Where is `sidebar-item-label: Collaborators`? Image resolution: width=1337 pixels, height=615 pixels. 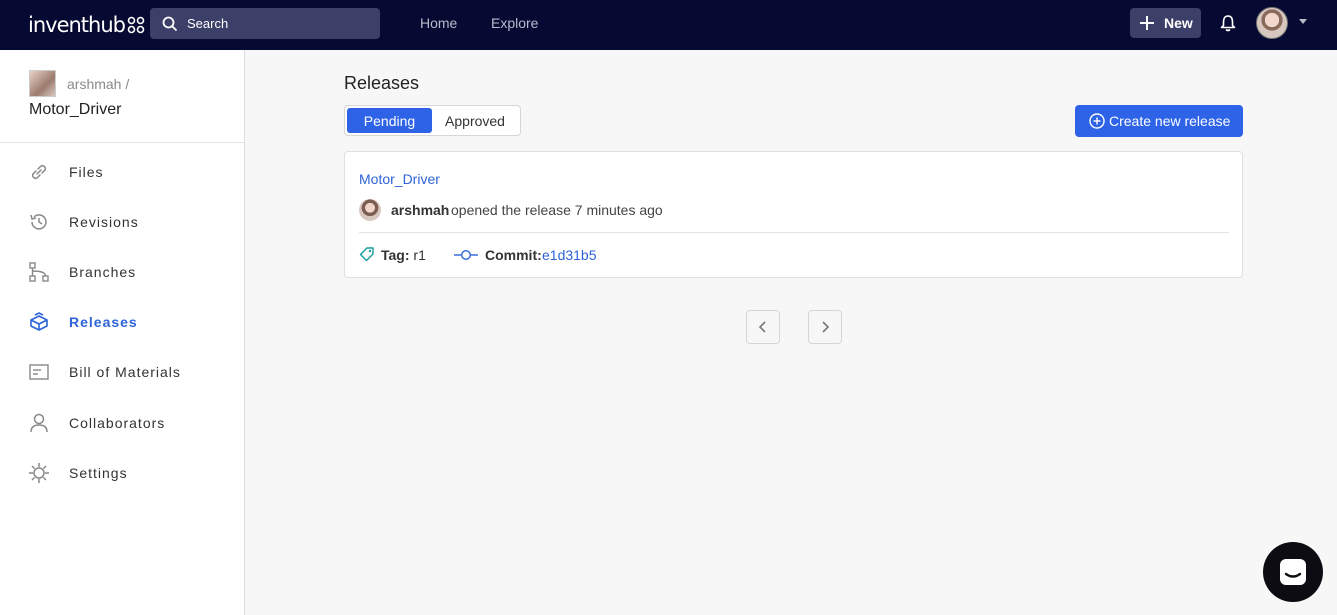 sidebar-item-label: Collaborators is located at coordinates (117, 423).